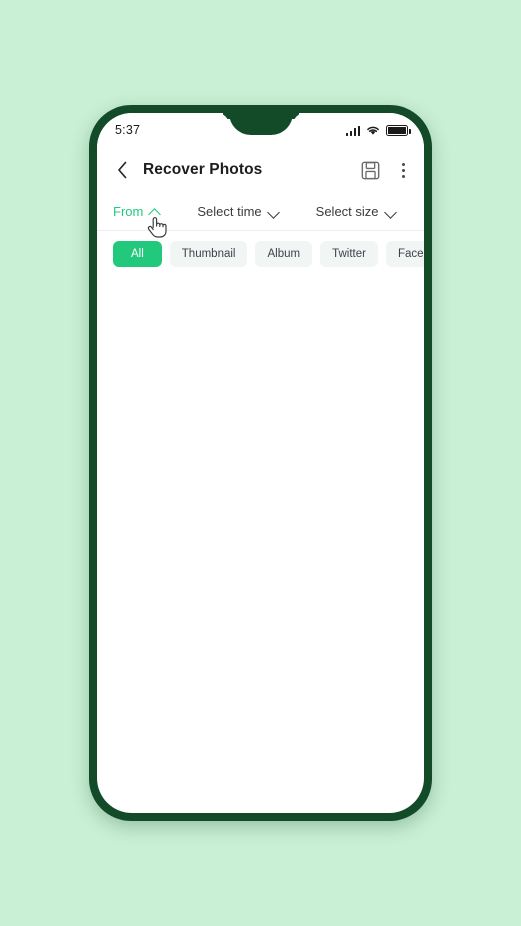 This screenshot has height=926, width=521. Describe the element at coordinates (128, 211) in the screenshot. I see `filter-from-label: From` at that location.